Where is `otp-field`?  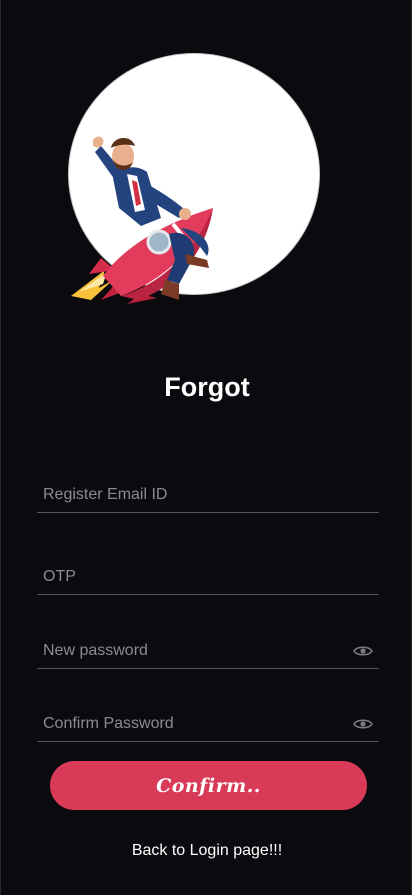 otp-field is located at coordinates (208, 572).